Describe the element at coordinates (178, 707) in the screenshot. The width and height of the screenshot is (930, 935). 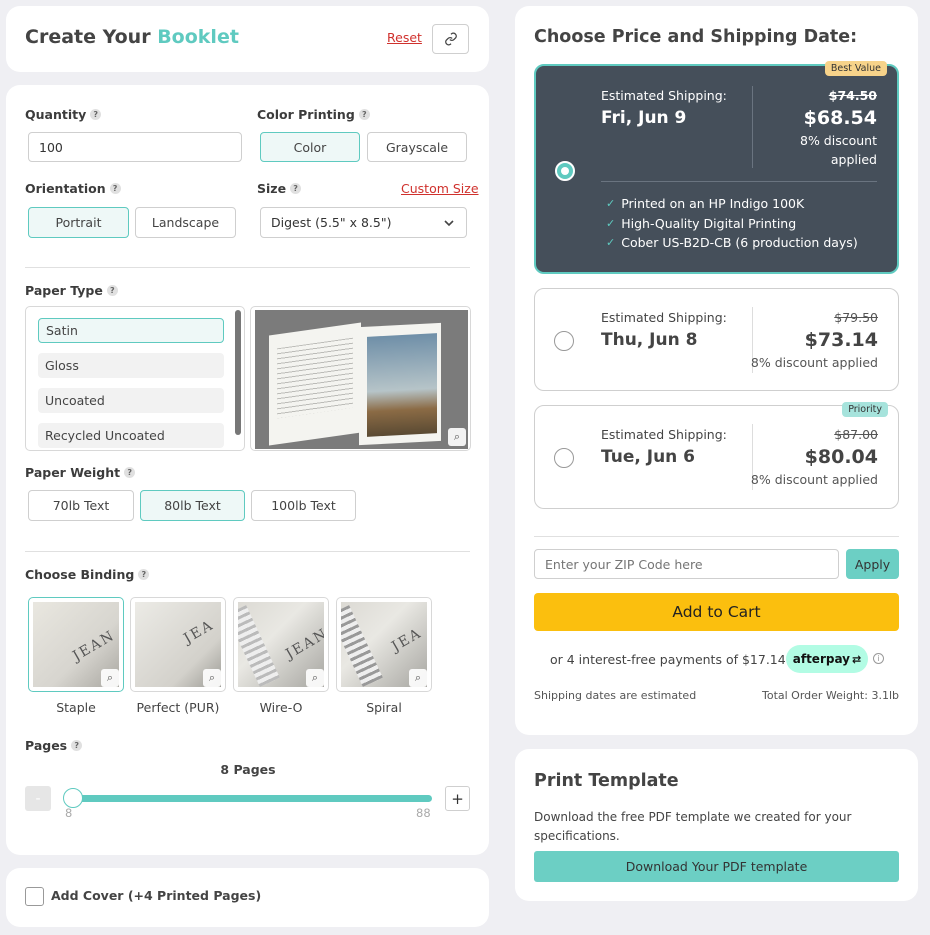
I see `binding-perfect-label: Perfect (PUR)` at that location.